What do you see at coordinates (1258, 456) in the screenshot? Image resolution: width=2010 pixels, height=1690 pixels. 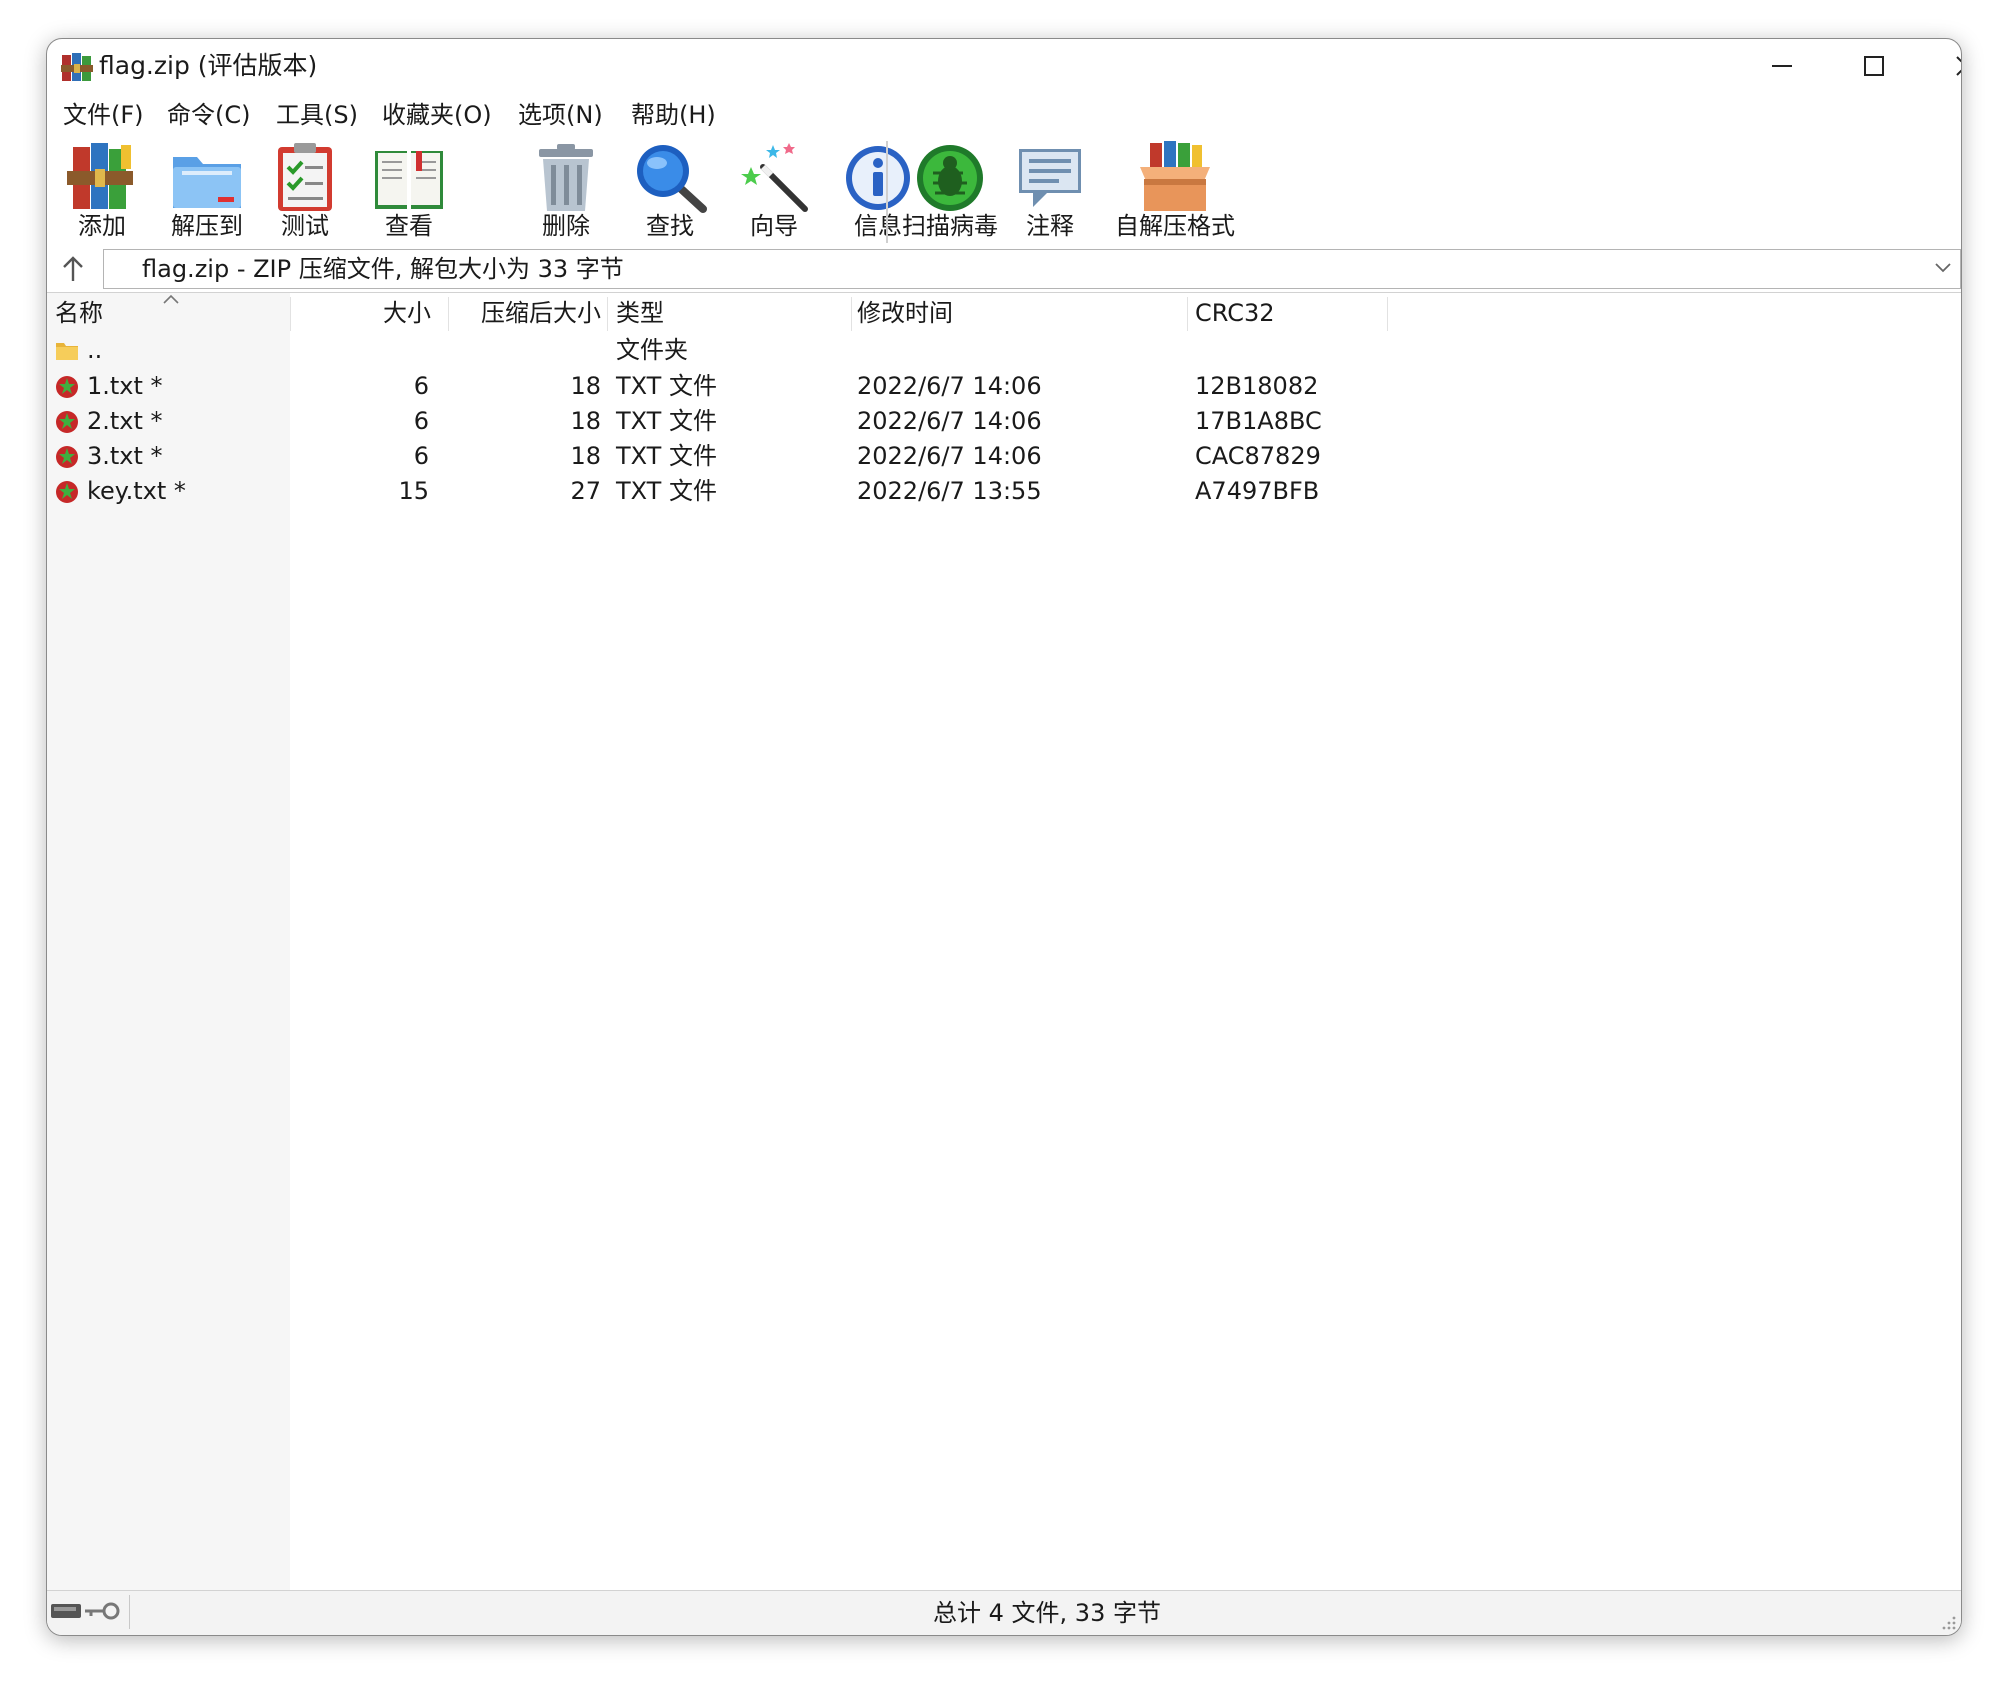 I see `file-crc: CAC87829` at bounding box center [1258, 456].